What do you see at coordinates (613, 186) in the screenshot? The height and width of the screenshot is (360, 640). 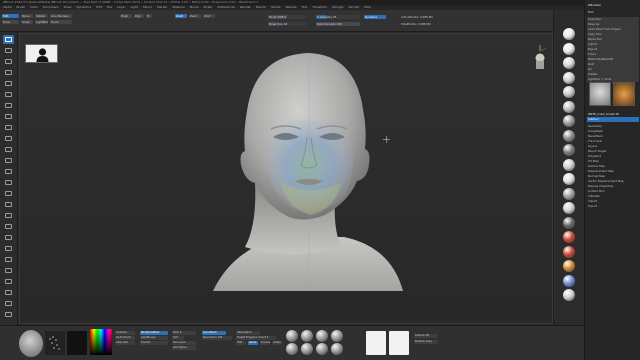 I see `tray-item-display-properties: Display Properties` at bounding box center [613, 186].